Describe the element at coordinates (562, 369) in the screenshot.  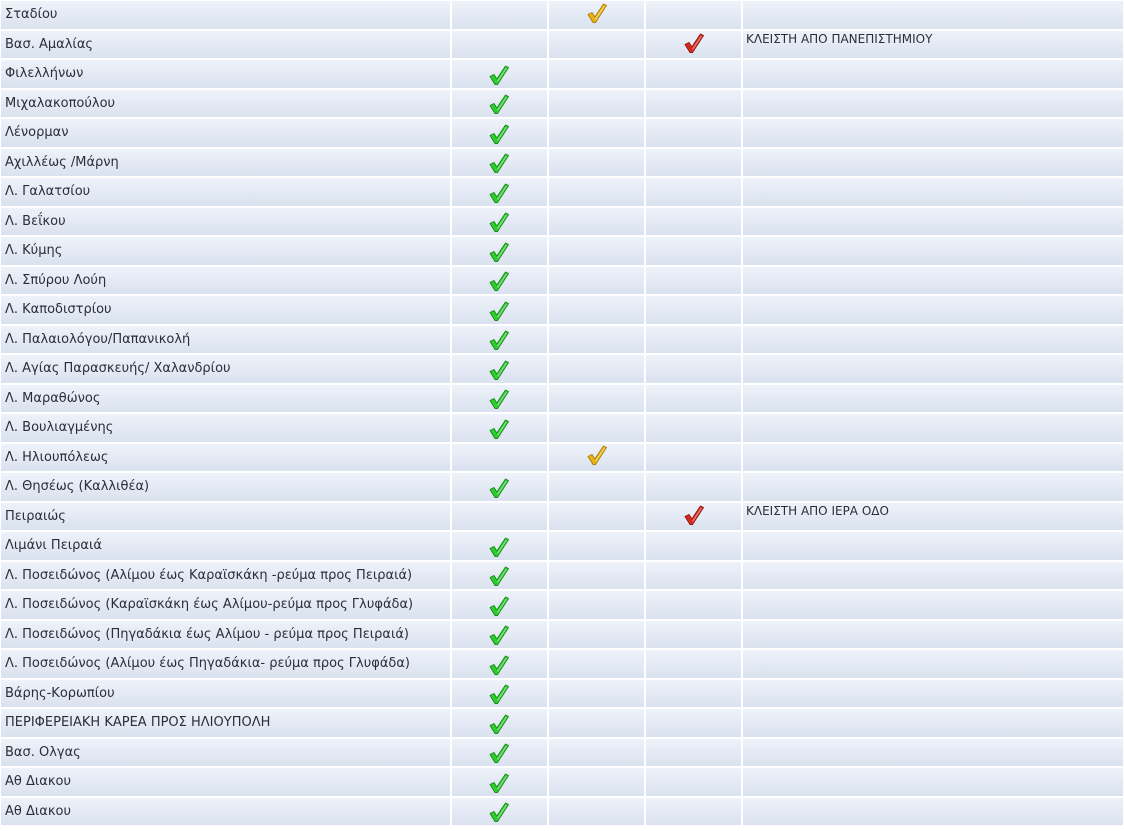
I see `table-row: Λ. Αγίας Παρασκευής/ Χαλανδρίου` at that location.